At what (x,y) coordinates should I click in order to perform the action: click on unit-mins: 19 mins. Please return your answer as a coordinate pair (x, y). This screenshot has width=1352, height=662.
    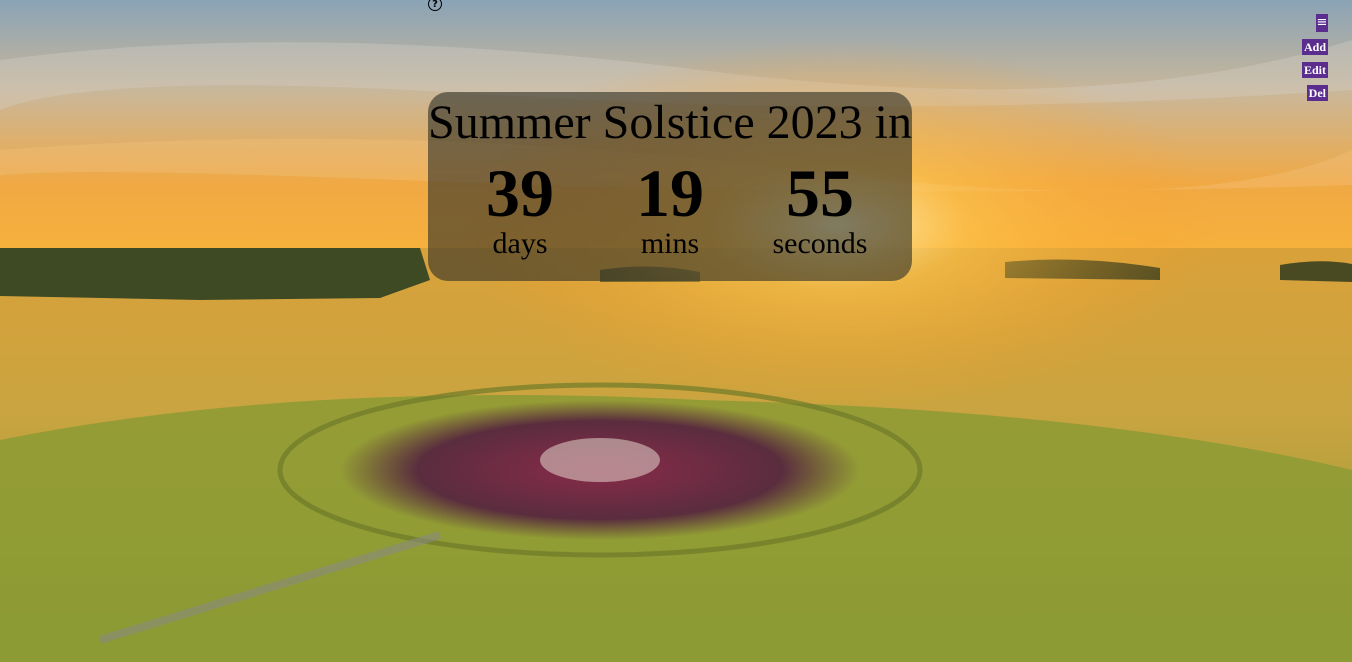
    Looking at the image, I should click on (670, 209).